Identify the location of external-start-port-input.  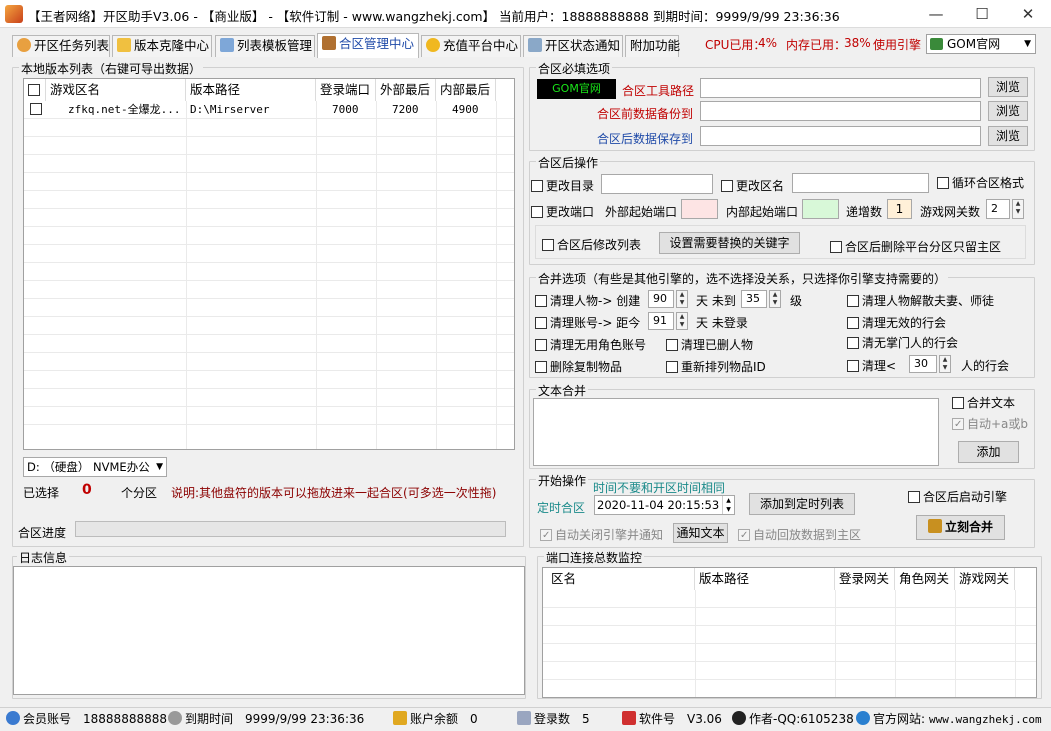
(699, 209).